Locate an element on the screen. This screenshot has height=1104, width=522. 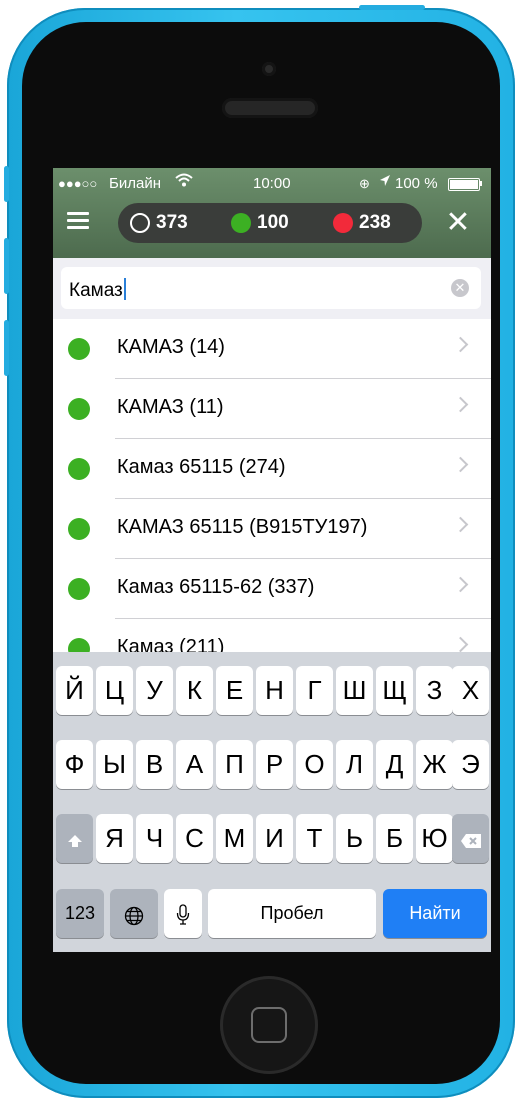
key: М is located at coordinates (234, 838).